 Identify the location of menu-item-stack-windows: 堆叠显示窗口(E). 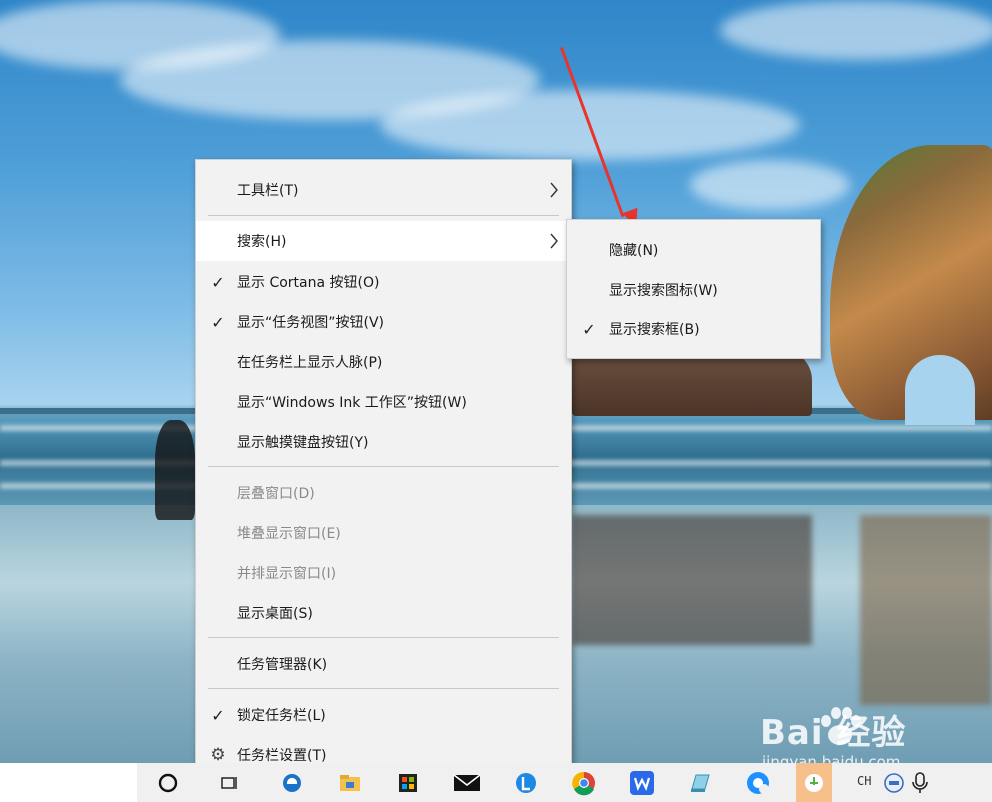
(383, 533).